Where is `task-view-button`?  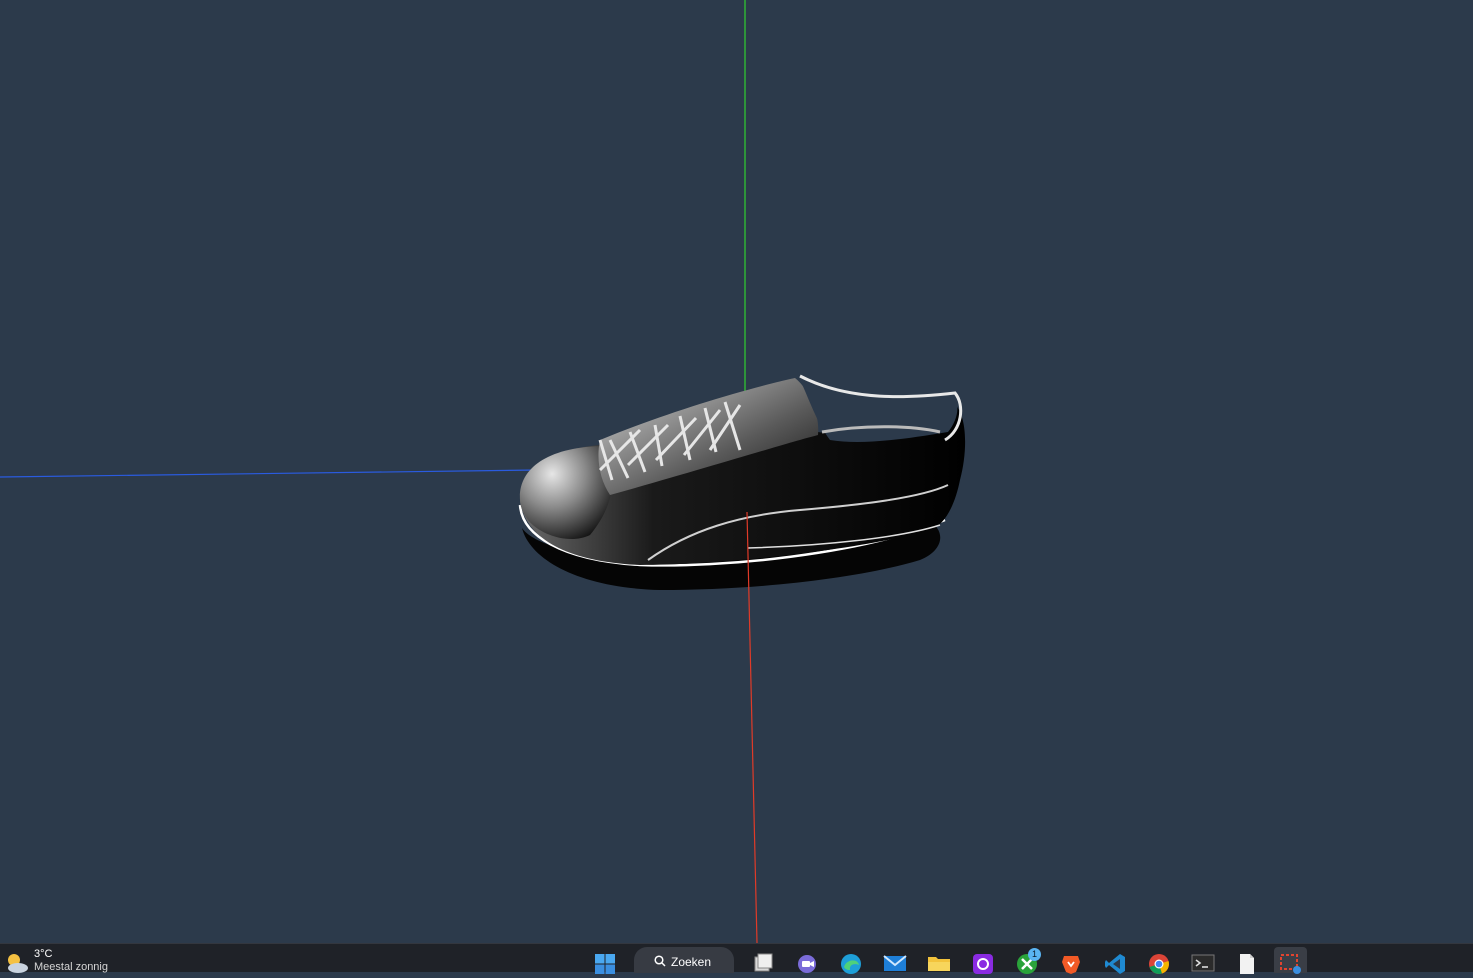 task-view-button is located at coordinates (762, 960).